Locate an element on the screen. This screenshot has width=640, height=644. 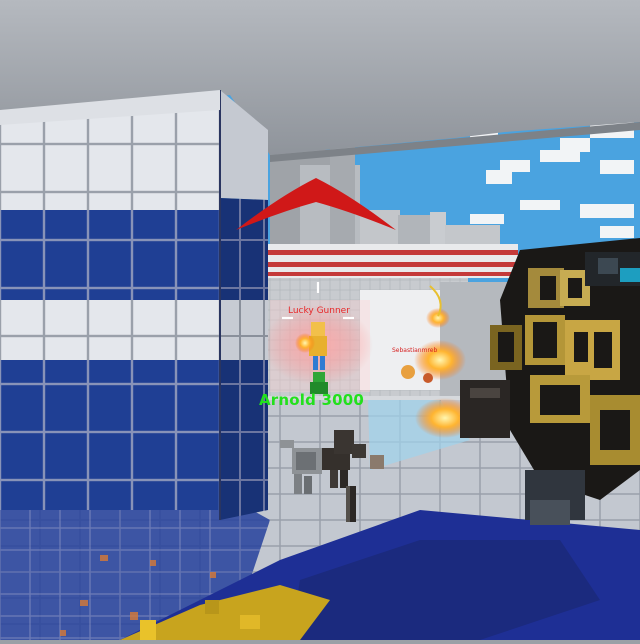
distant-enemy-nameplate: Sebastianmreb is located at coordinates (415, 350).